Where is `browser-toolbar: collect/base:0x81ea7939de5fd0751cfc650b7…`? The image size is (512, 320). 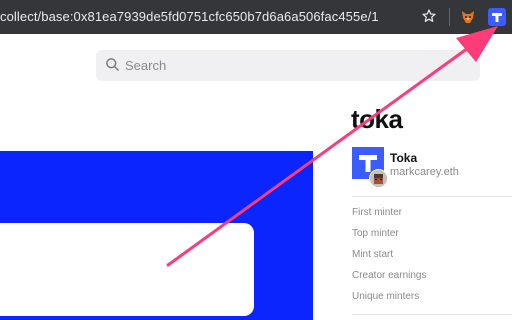
browser-toolbar: collect/base:0x81ea7939de5fd0751cfc650b7… is located at coordinates (256, 17).